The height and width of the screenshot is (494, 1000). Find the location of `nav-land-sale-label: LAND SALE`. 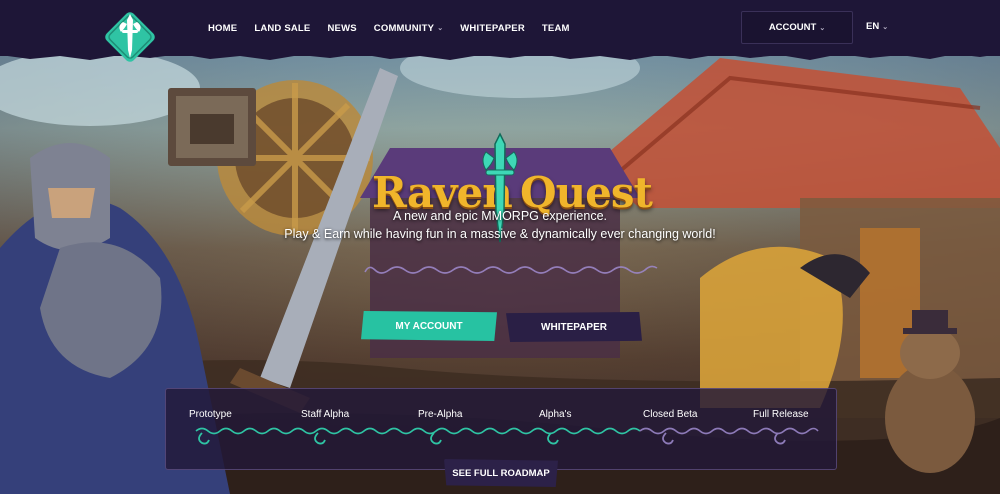

nav-land-sale-label: LAND SALE is located at coordinates (282, 28).